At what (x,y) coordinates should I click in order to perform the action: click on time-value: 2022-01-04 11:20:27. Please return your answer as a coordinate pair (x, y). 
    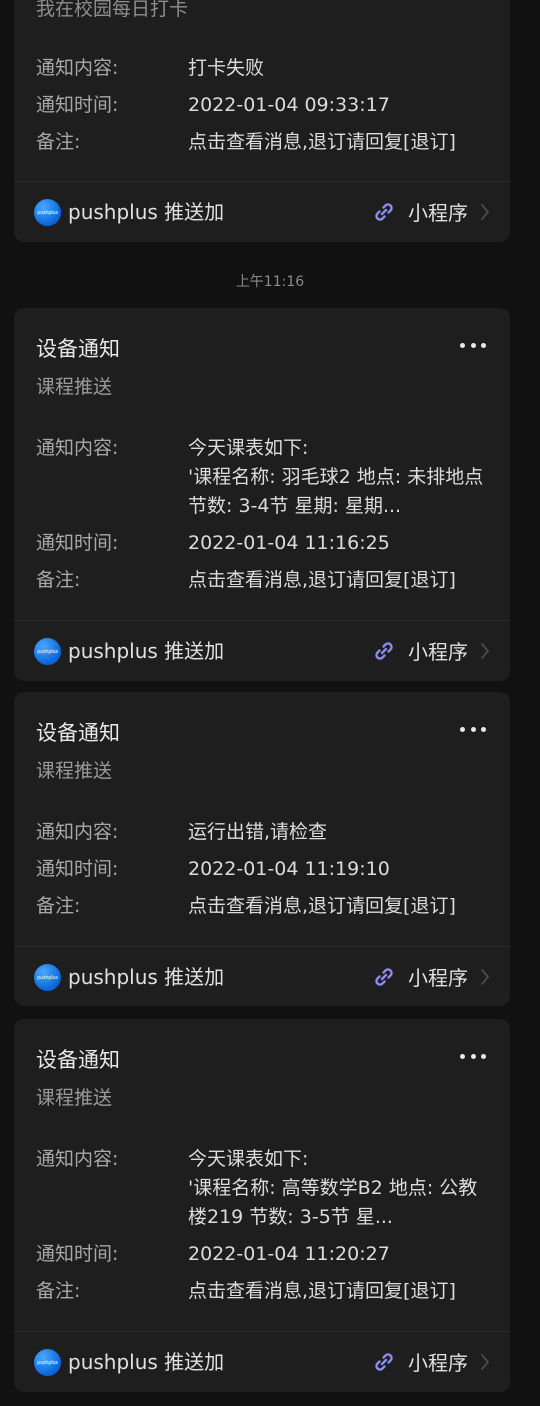
    Looking at the image, I should click on (289, 1254).